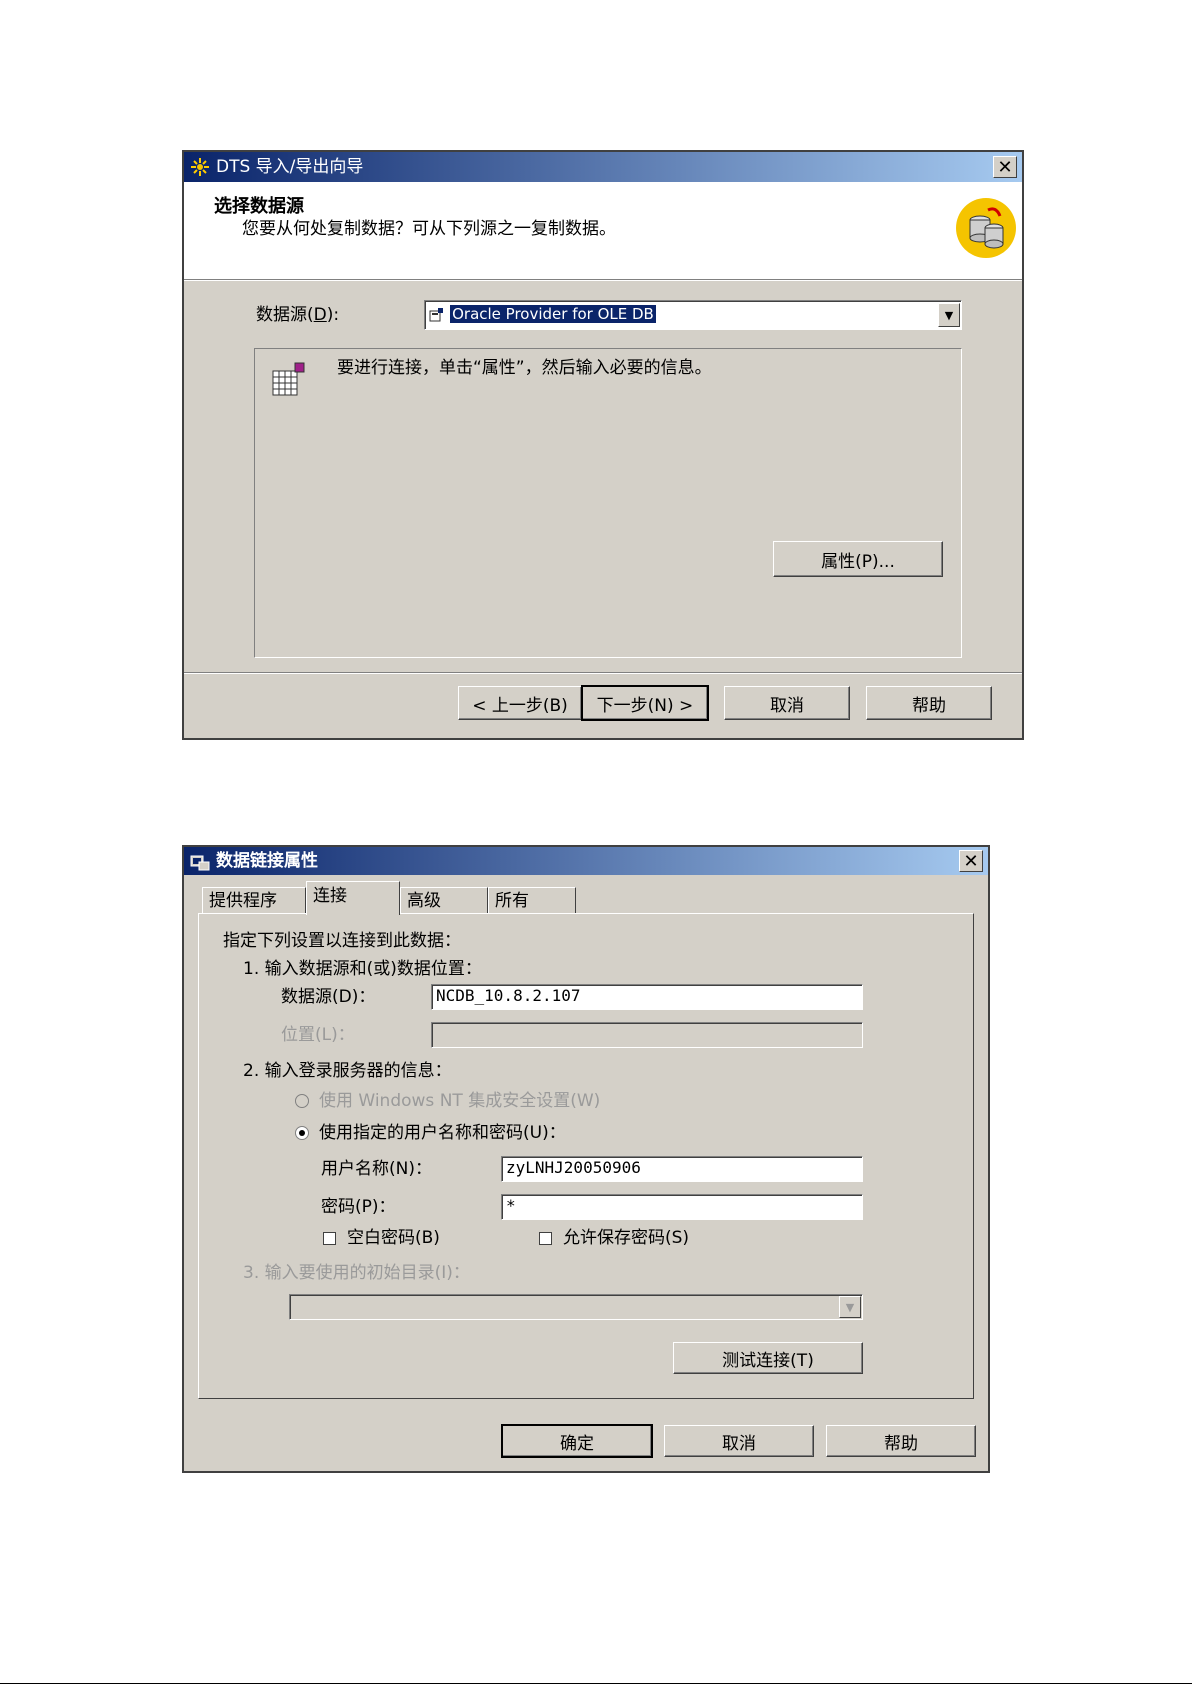 The height and width of the screenshot is (1685, 1192). Describe the element at coordinates (393, 1238) in the screenshot. I see `blank-password-label: 空白密码(B)` at that location.